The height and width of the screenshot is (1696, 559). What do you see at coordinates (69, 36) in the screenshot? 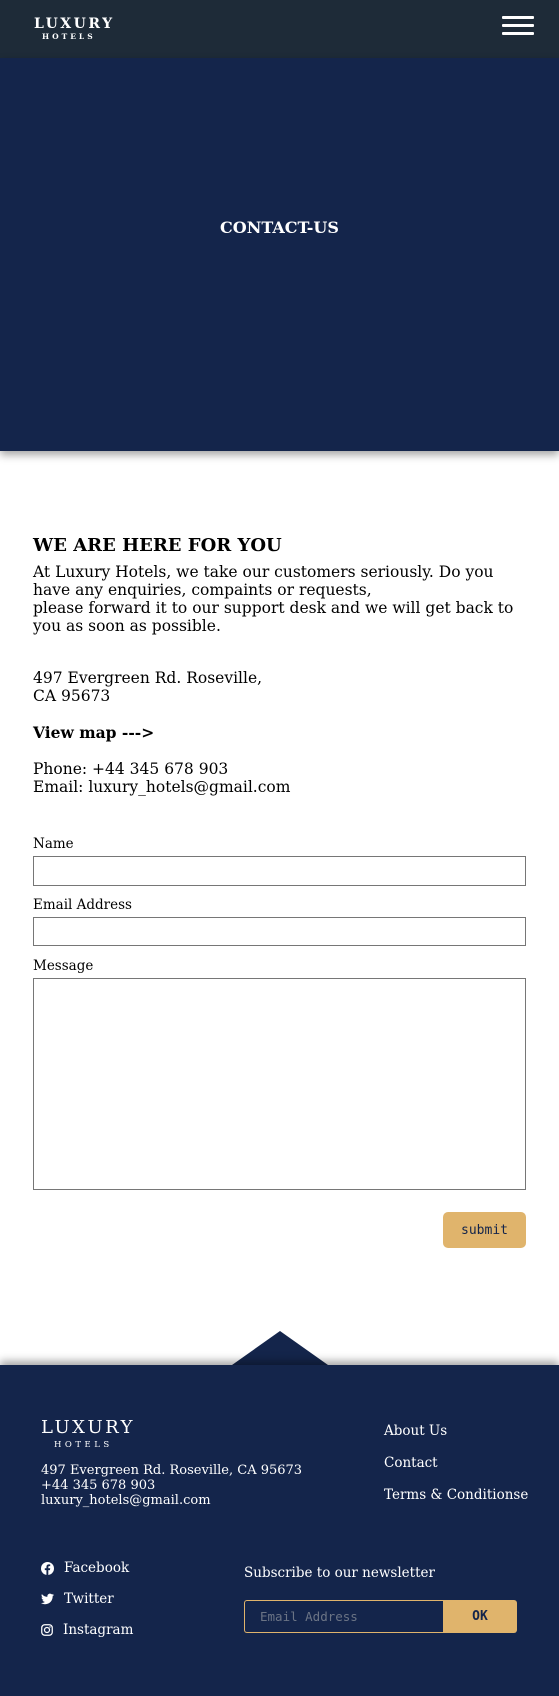
I see `logo-subtitle: HOTELS` at bounding box center [69, 36].